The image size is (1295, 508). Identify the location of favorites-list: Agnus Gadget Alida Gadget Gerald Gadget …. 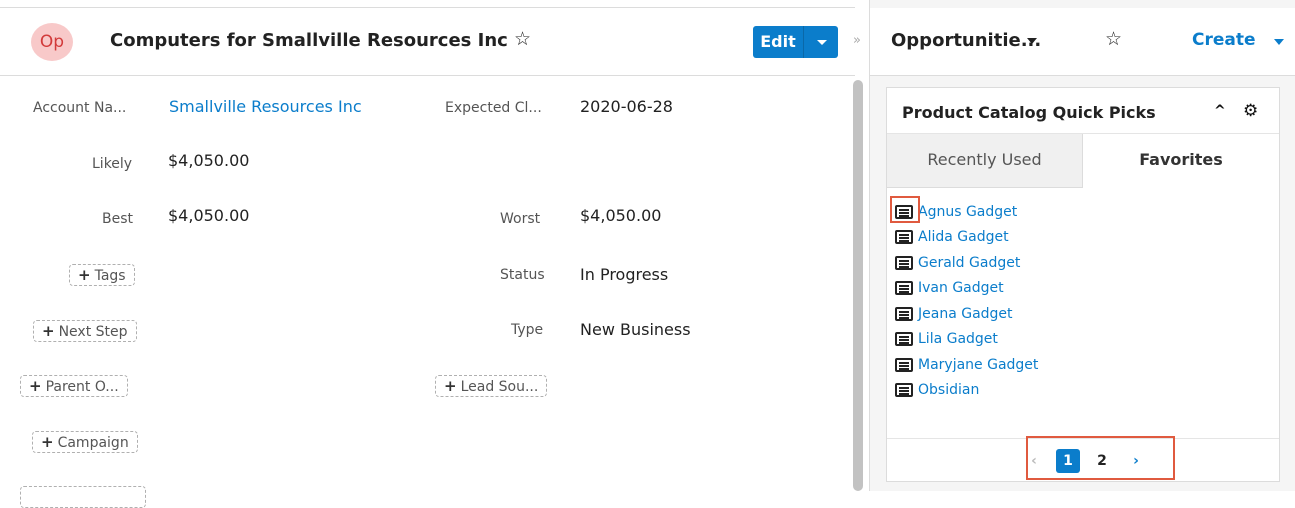
(966, 301).